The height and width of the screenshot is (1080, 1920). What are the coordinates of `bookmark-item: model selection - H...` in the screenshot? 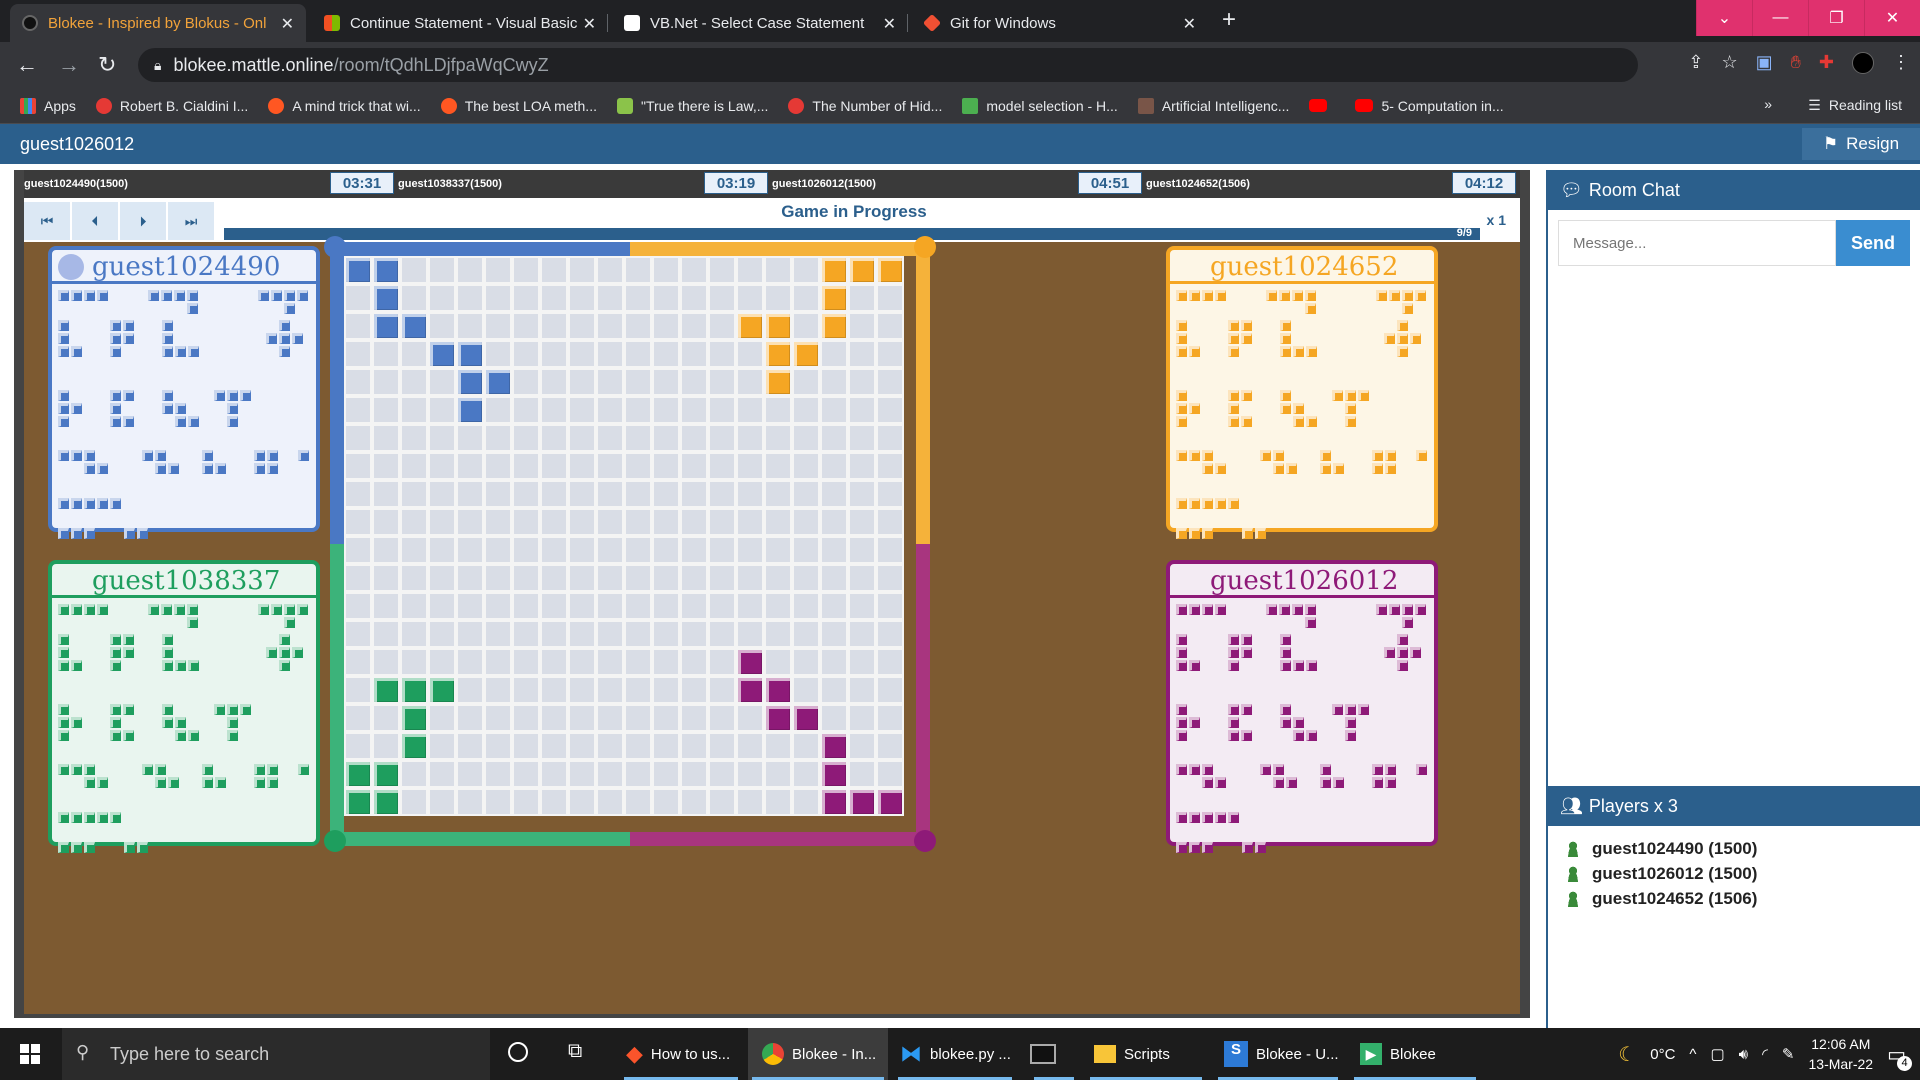 It's located at (1040, 105).